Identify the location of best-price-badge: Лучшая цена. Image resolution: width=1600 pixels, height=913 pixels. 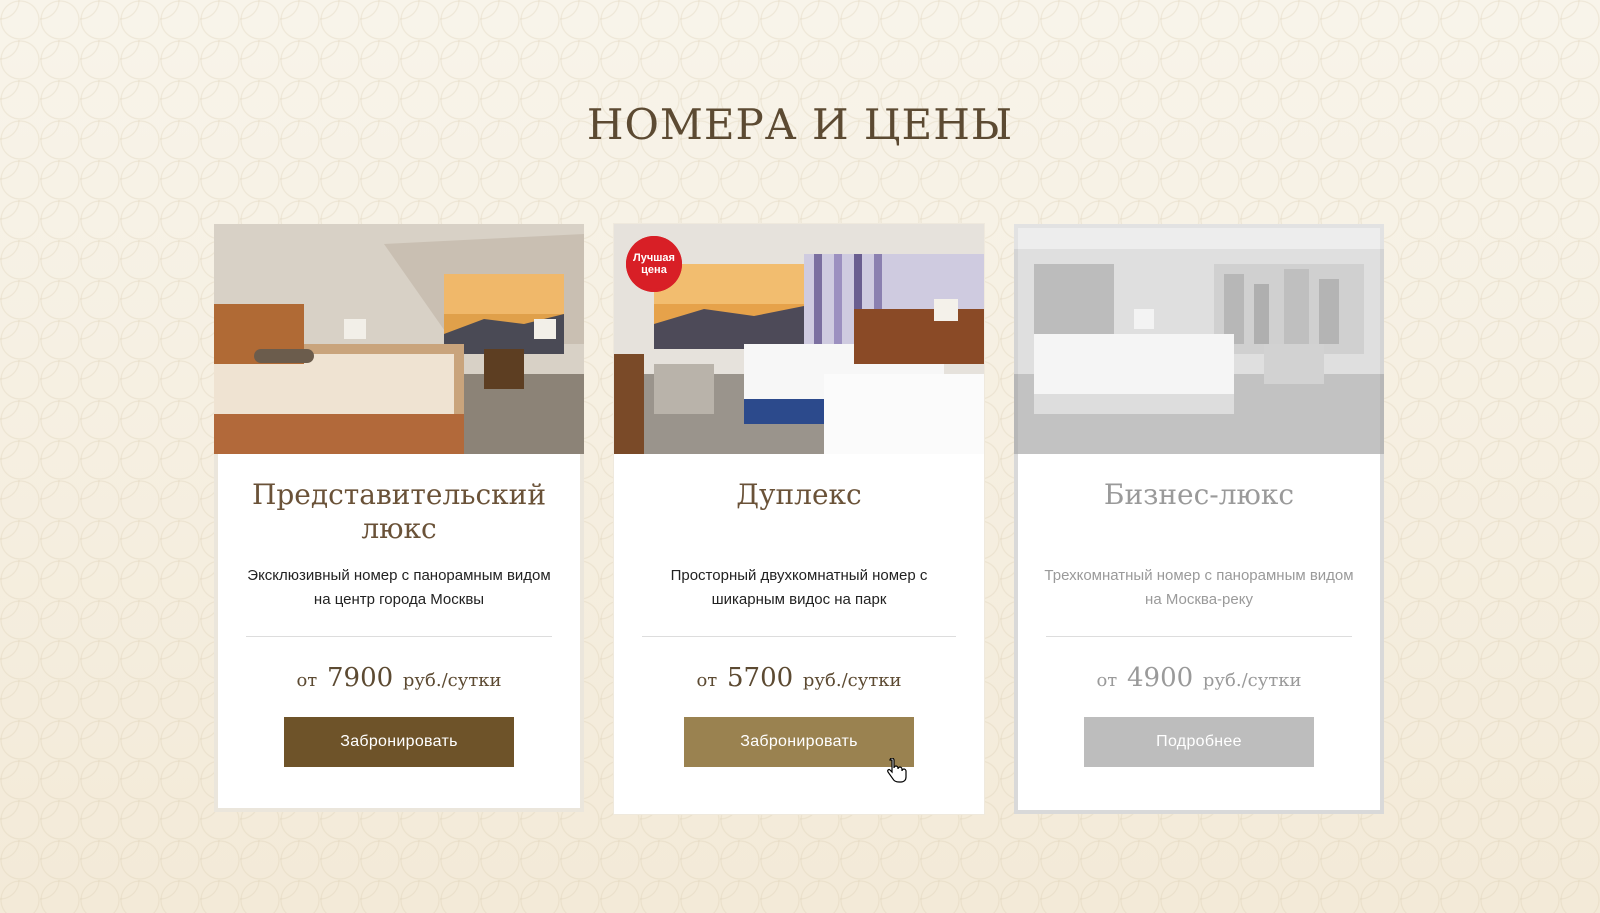
(654, 264).